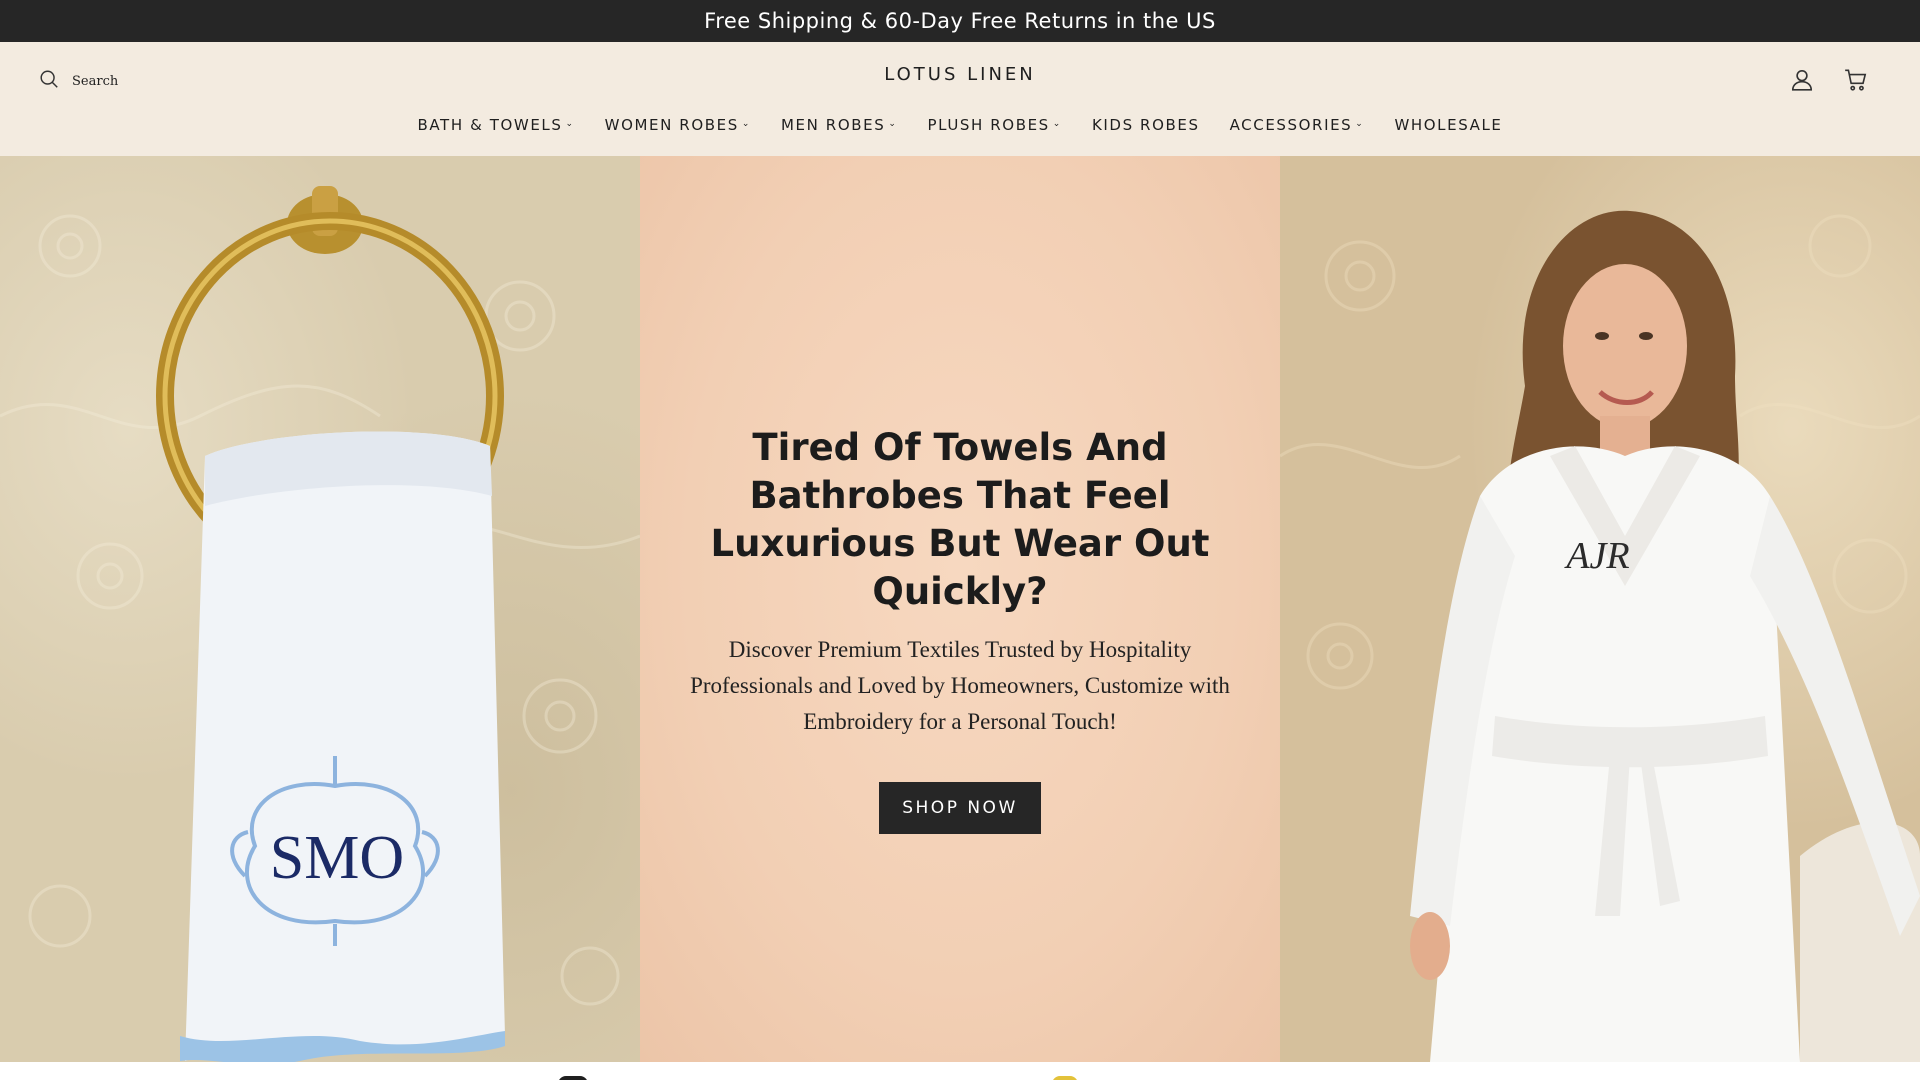 The image size is (1920, 1080). I want to click on nav-item-label: MEN ROBES, so click(833, 125).